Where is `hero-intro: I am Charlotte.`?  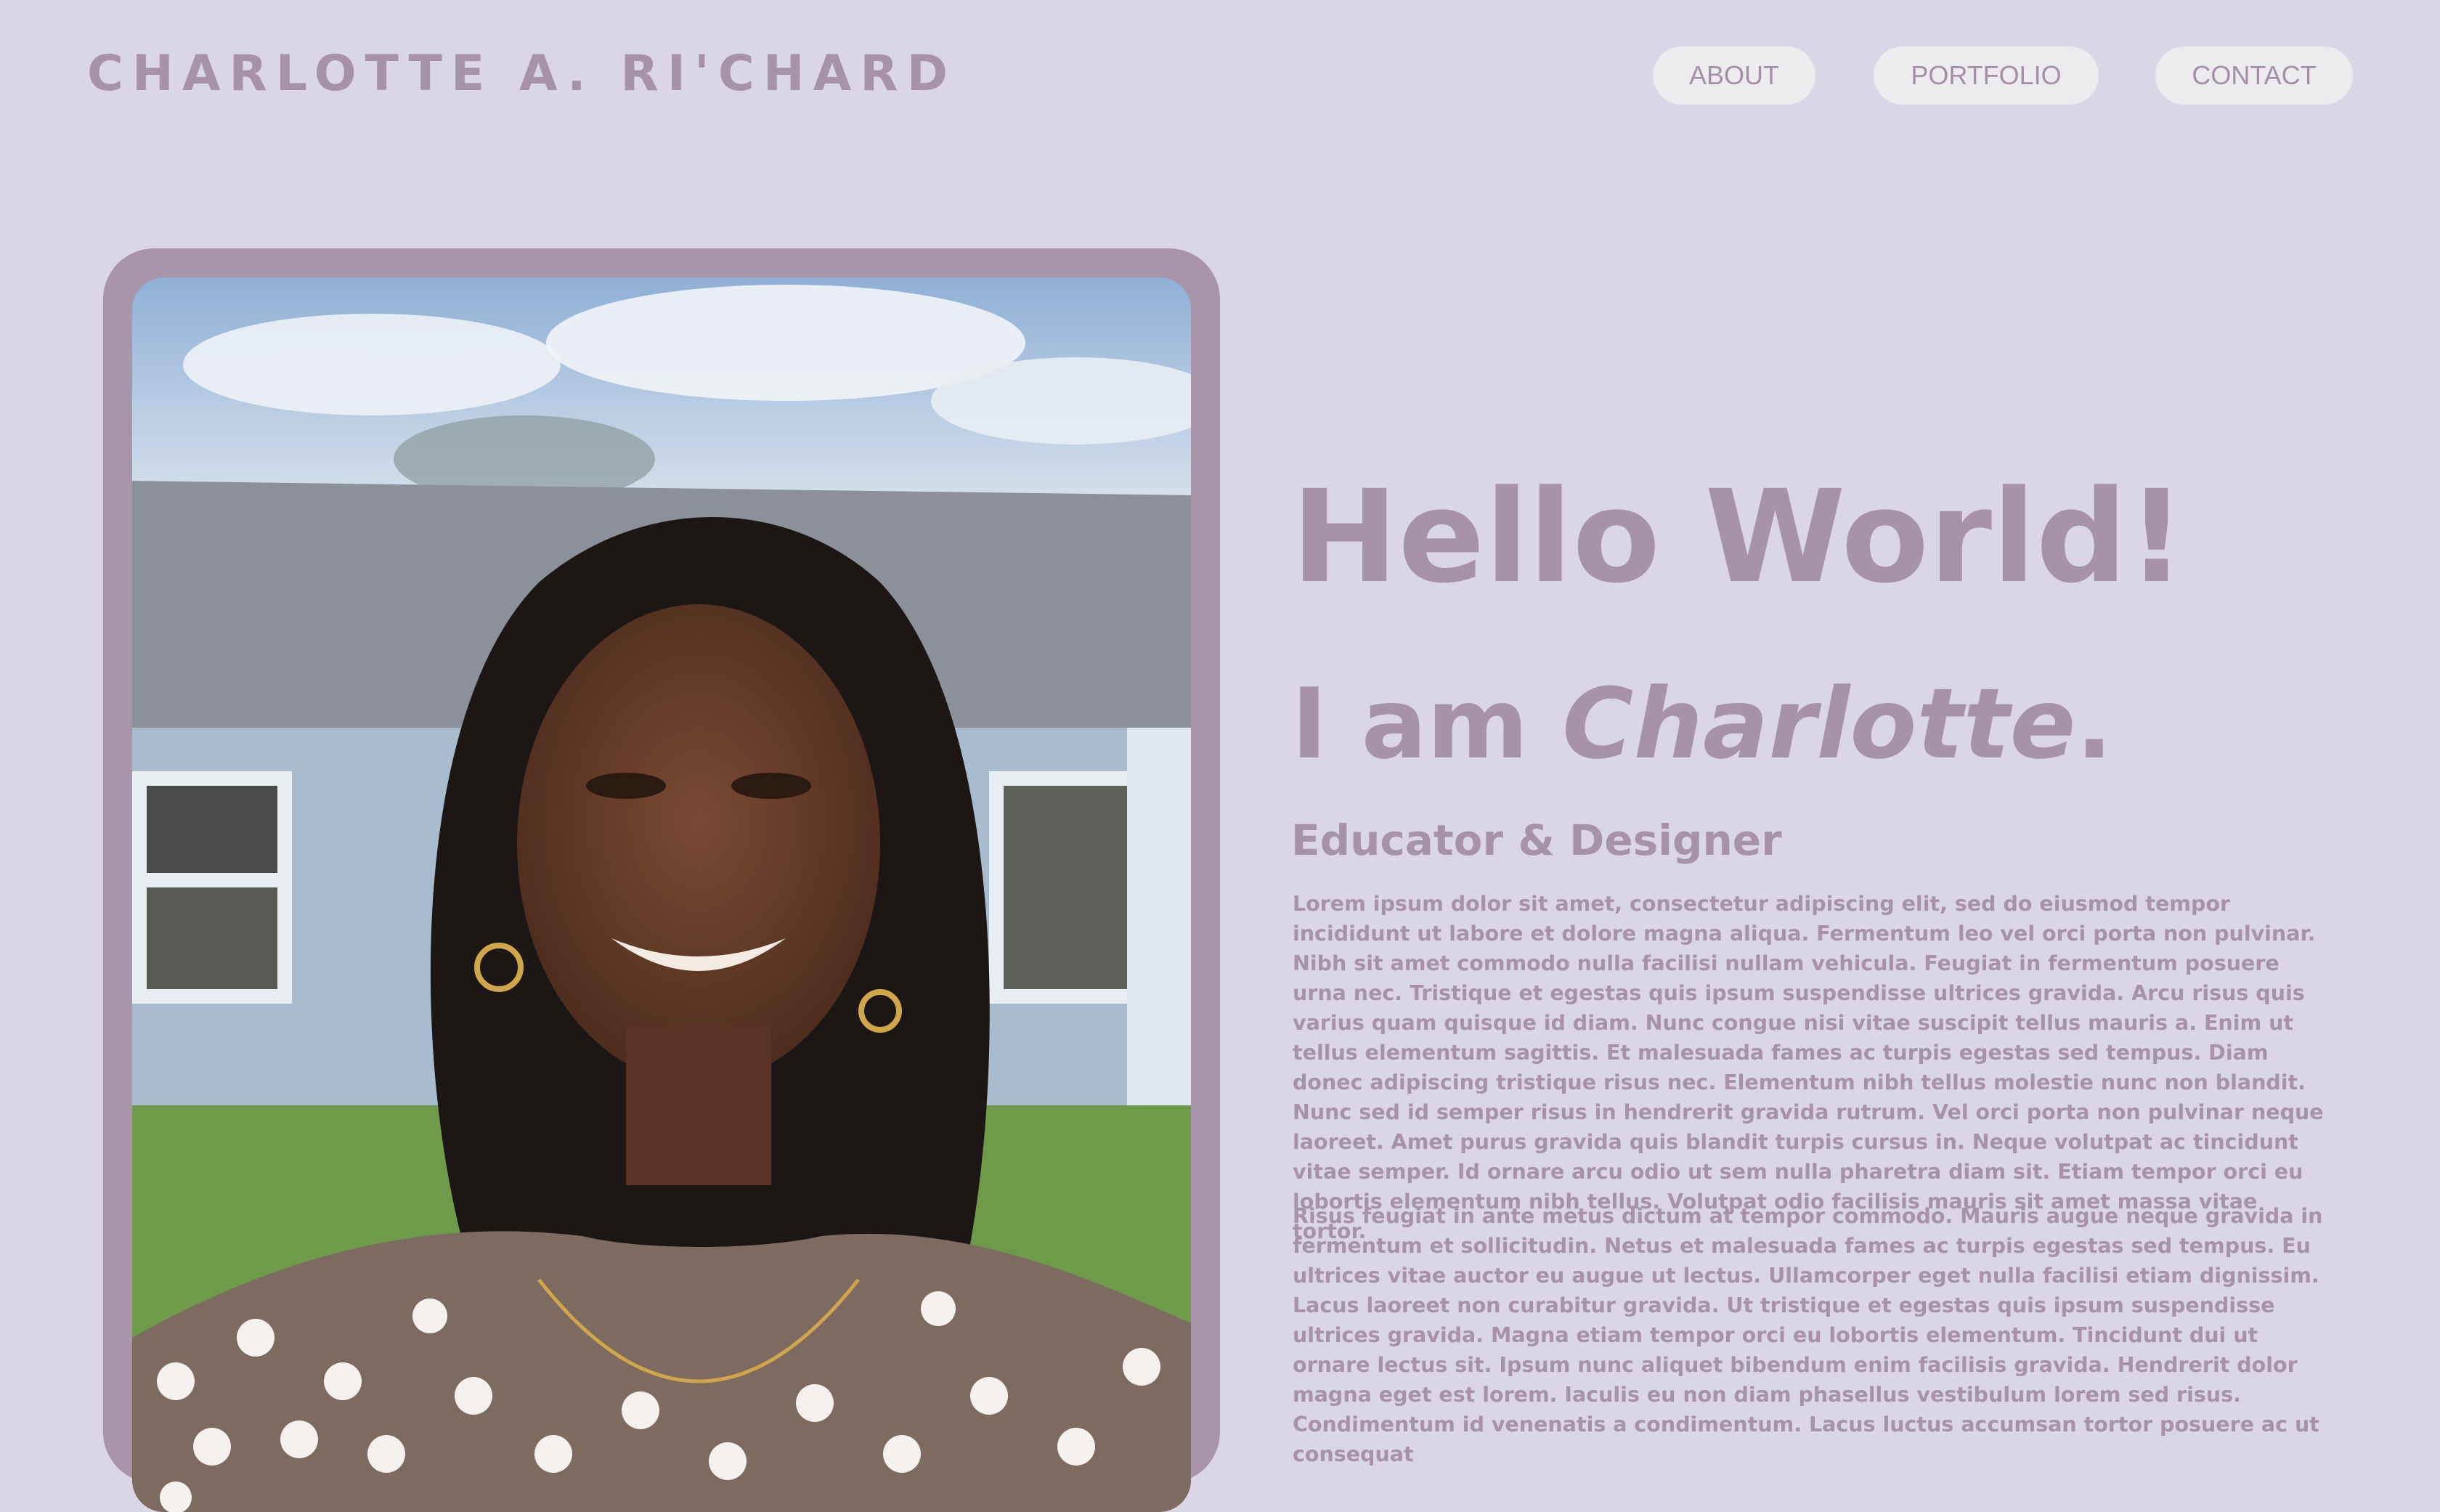 hero-intro: I am Charlotte. is located at coordinates (1701, 724).